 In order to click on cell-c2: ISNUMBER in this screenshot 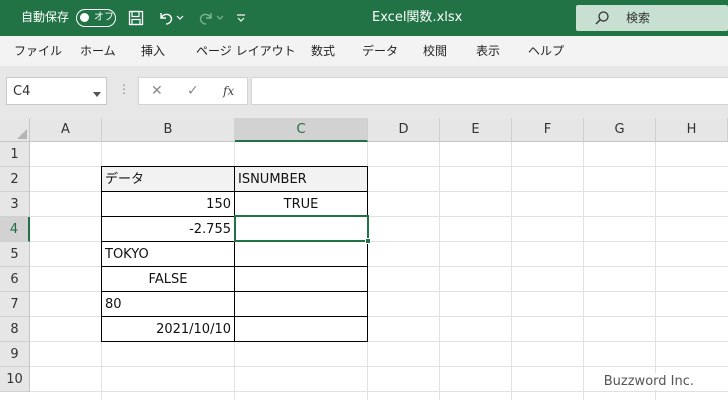, I will do `click(301, 179)`.